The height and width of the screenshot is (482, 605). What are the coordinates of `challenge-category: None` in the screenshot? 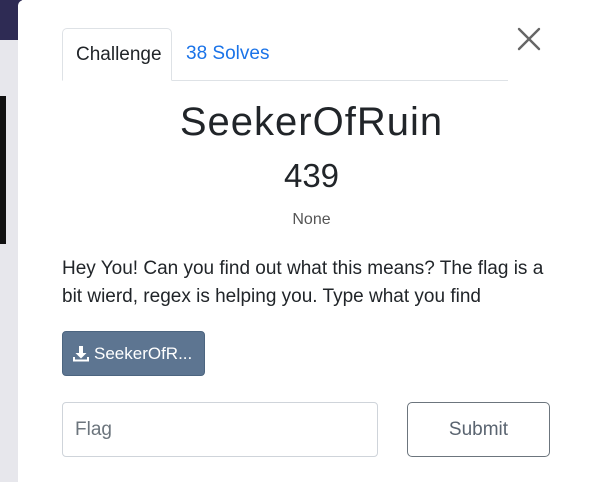 It's located at (311, 219).